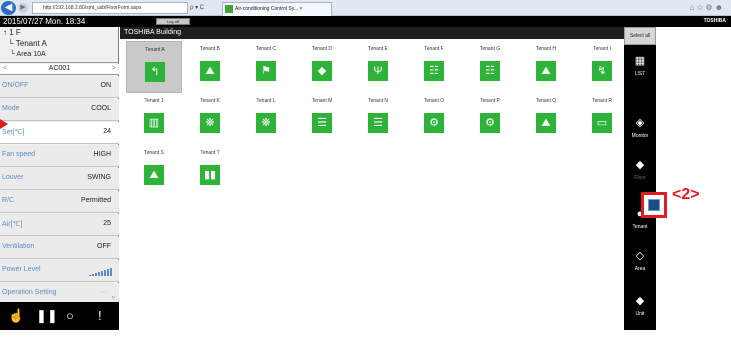  What do you see at coordinates (210, 153) in the screenshot?
I see `tenant-name: Tenant T` at bounding box center [210, 153].